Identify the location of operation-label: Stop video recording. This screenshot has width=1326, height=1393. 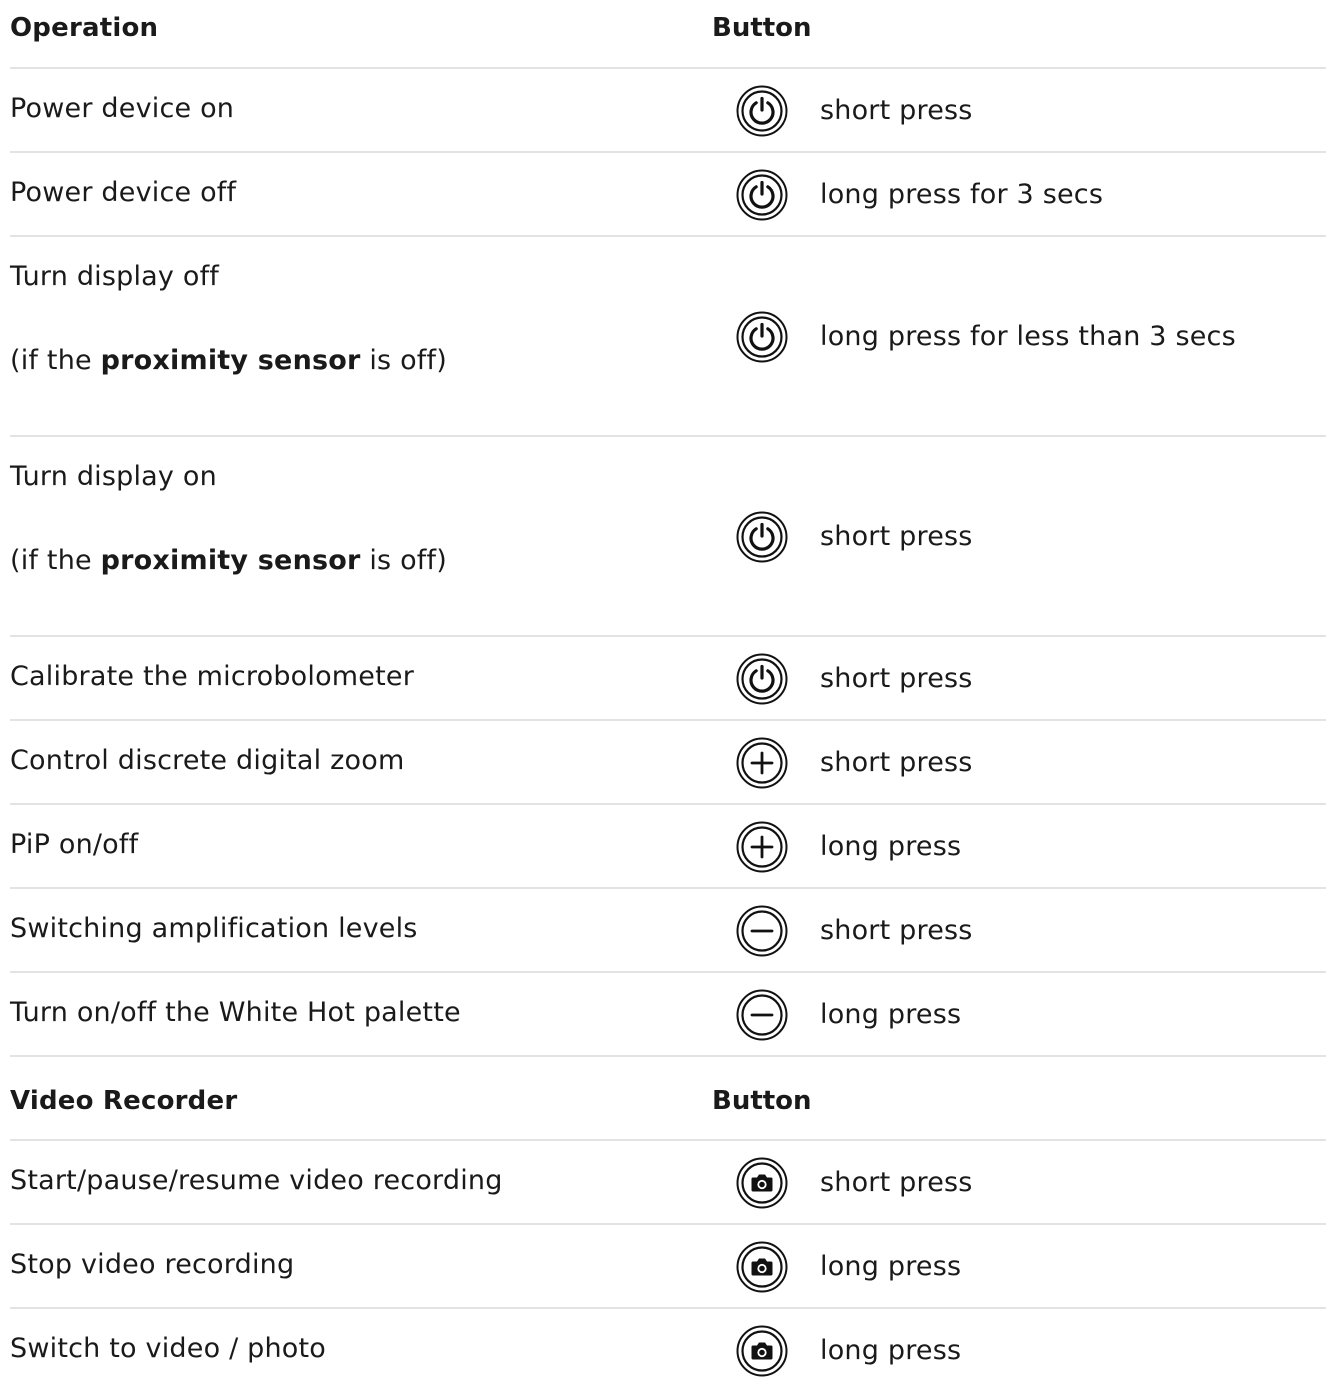
(152, 1264).